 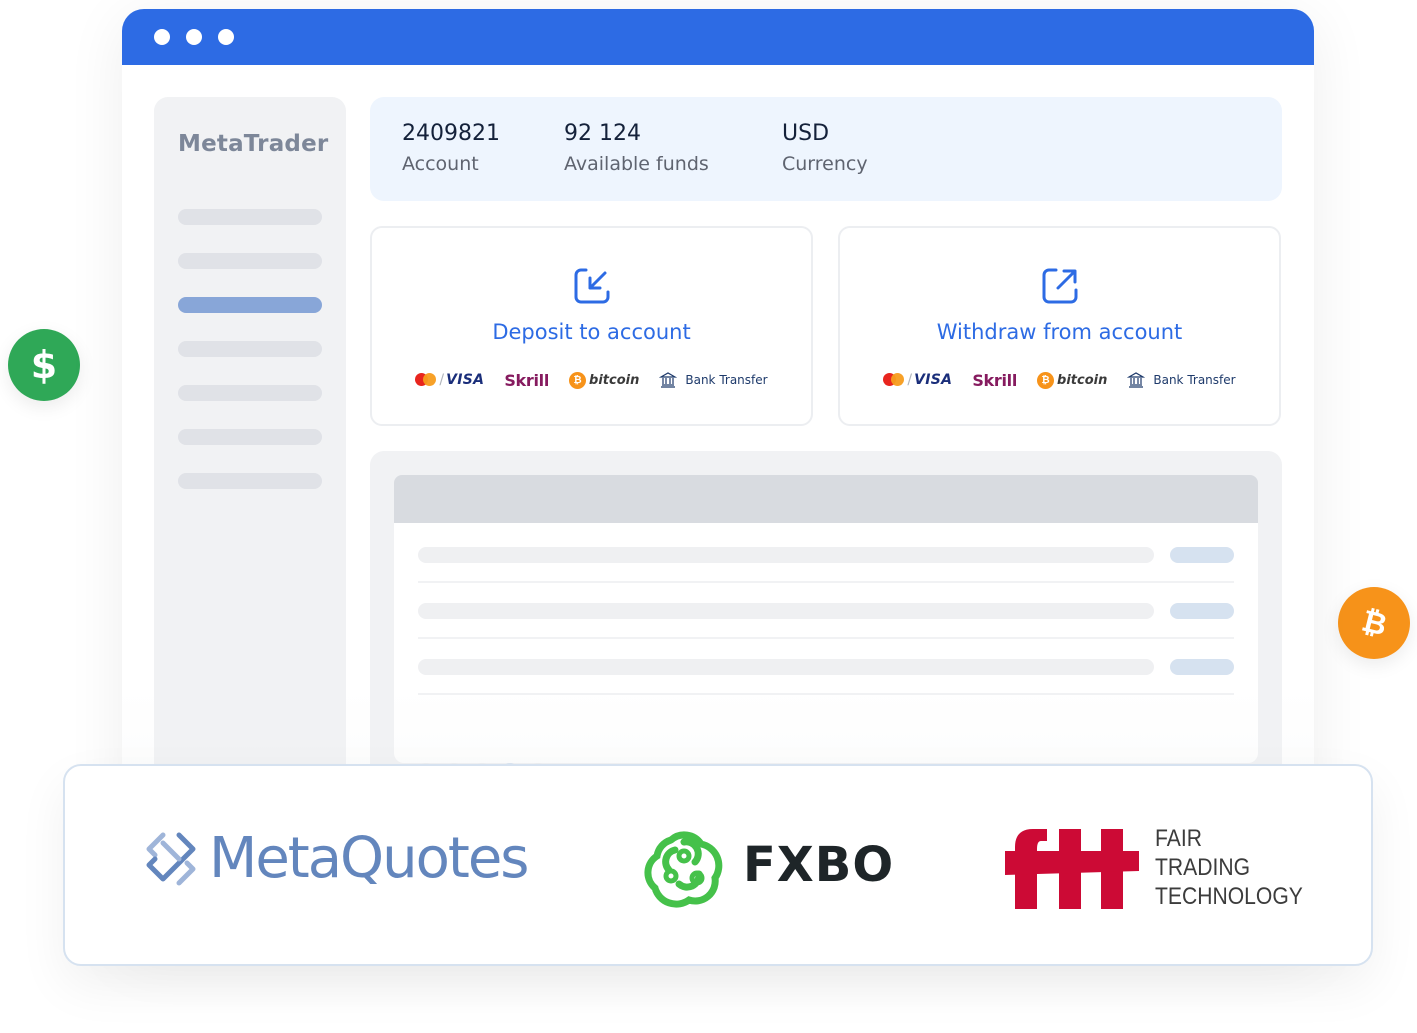 What do you see at coordinates (1203, 867) in the screenshot?
I see `ftt-line-2: TRADING` at bounding box center [1203, 867].